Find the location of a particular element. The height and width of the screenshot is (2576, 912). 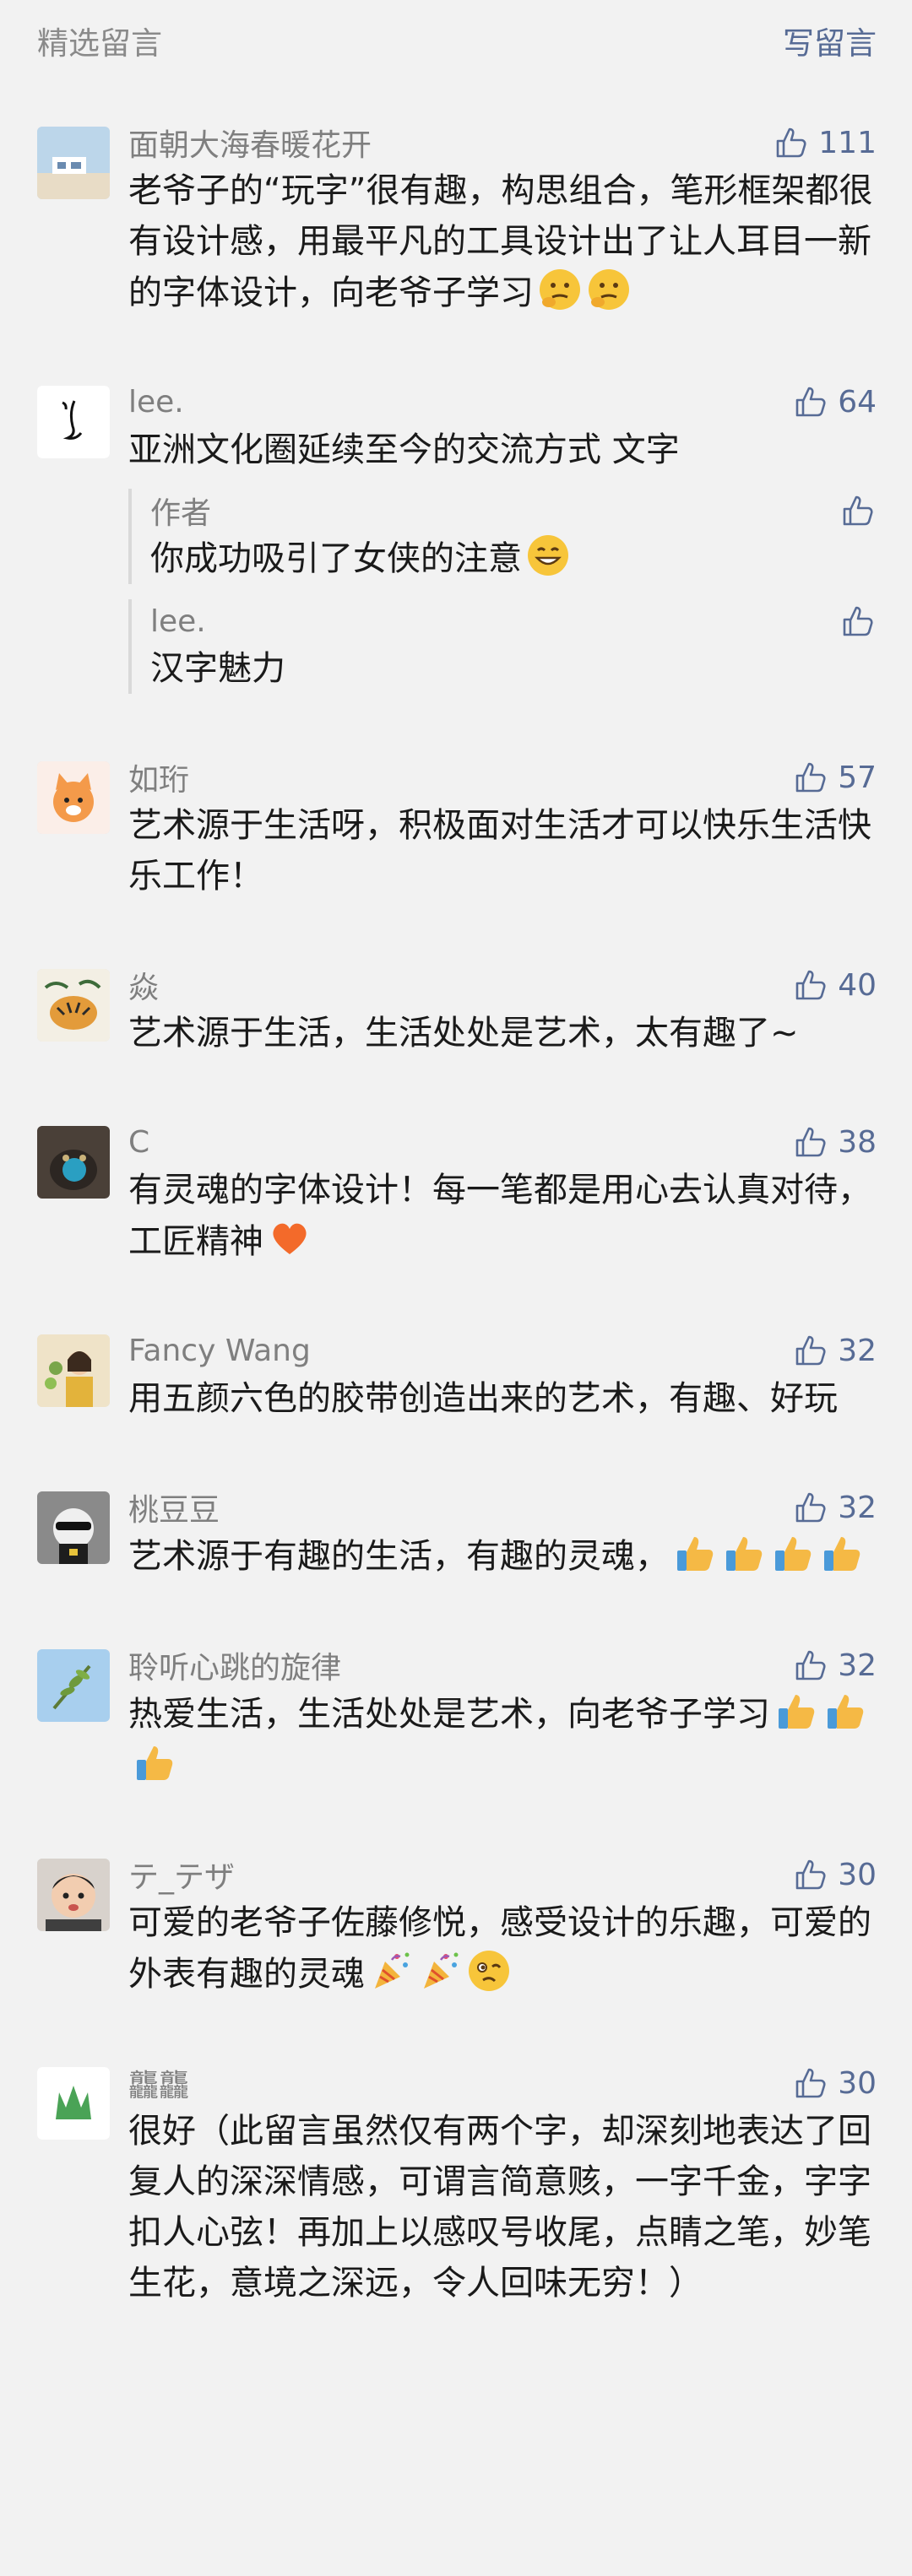

like-button: 111 is located at coordinates (825, 142).